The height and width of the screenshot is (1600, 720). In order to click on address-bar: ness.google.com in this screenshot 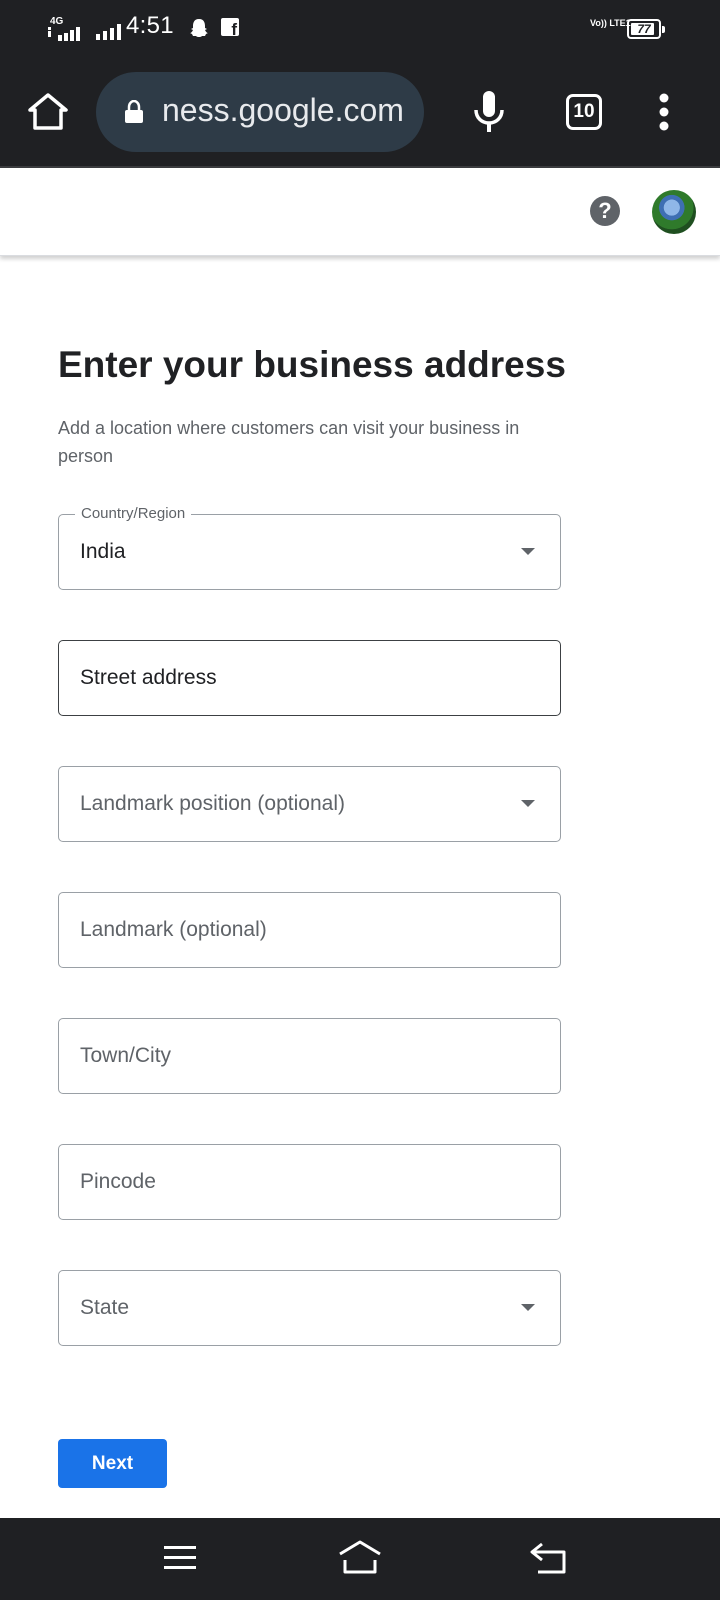, I will do `click(260, 112)`.